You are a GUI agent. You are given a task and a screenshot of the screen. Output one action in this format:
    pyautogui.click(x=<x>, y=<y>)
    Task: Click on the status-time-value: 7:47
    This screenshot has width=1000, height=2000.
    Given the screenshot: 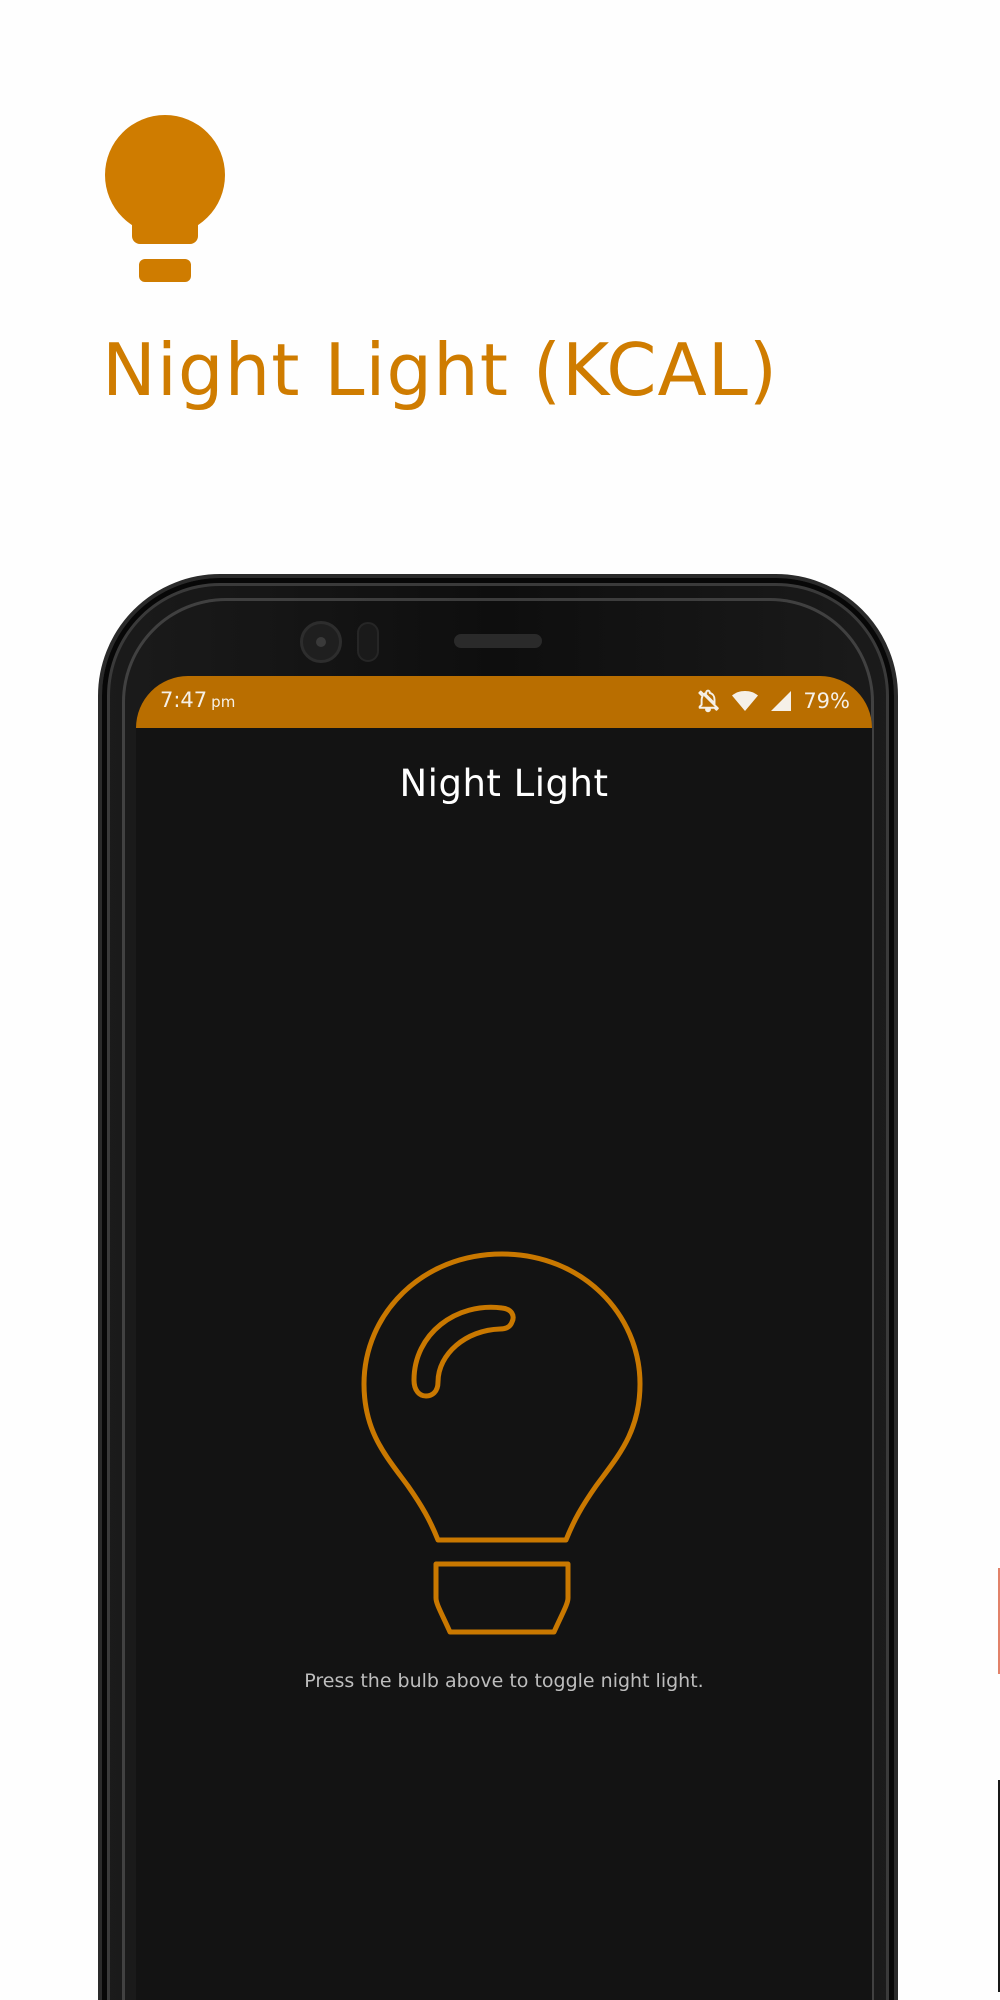 What is the action you would take?
    pyautogui.click(x=184, y=700)
    